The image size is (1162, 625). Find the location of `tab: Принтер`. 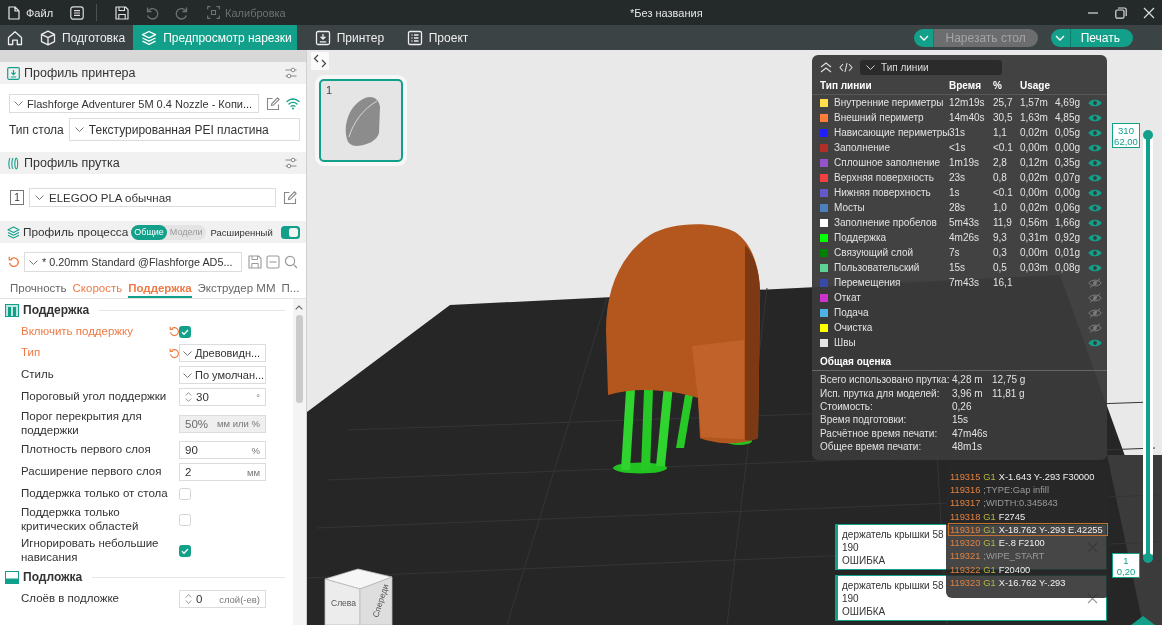

tab: Принтер is located at coordinates (352, 37).